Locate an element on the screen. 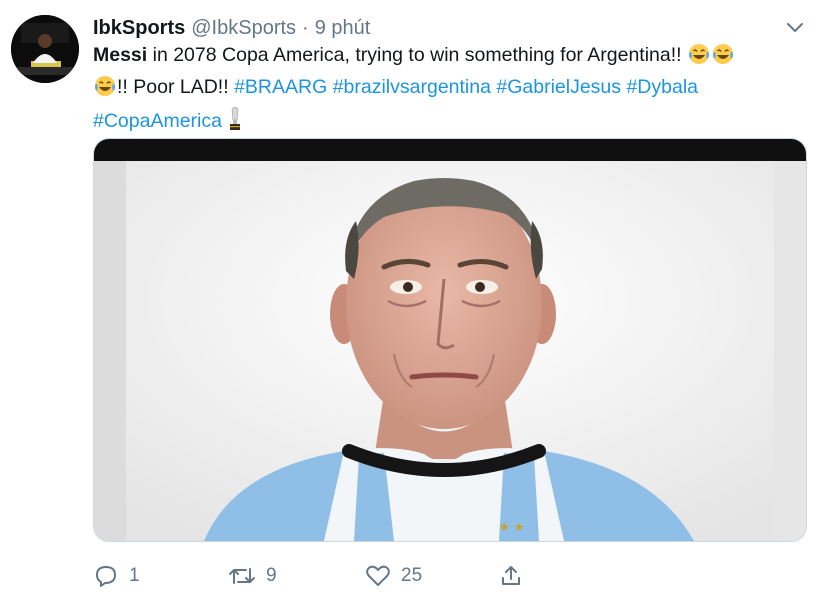  like-button: 25 is located at coordinates (393, 576).